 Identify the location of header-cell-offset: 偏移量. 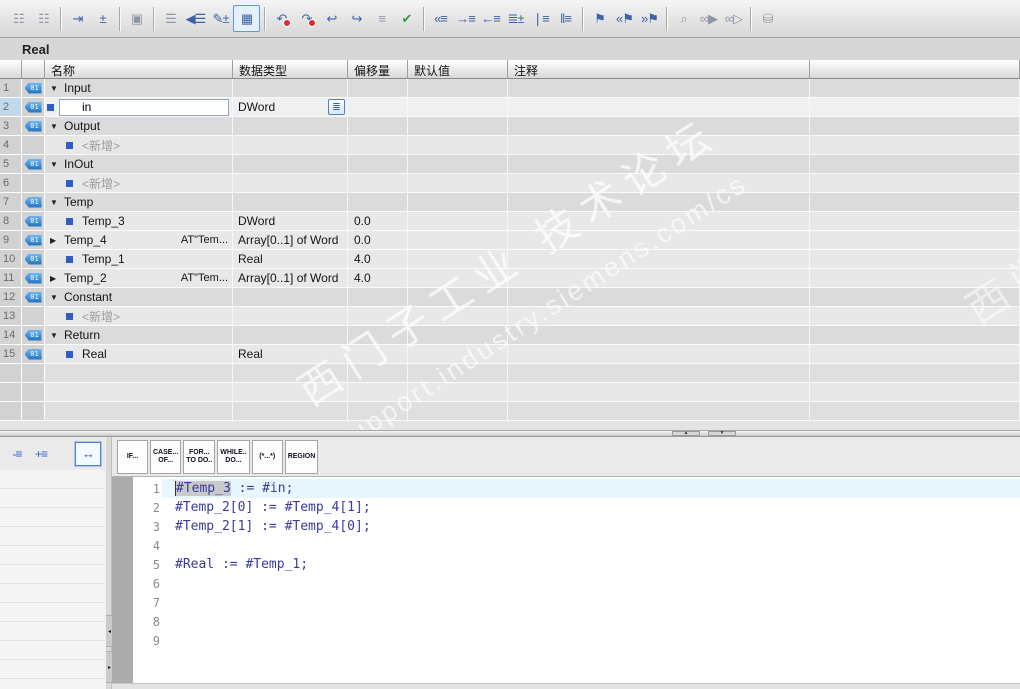
(378, 69).